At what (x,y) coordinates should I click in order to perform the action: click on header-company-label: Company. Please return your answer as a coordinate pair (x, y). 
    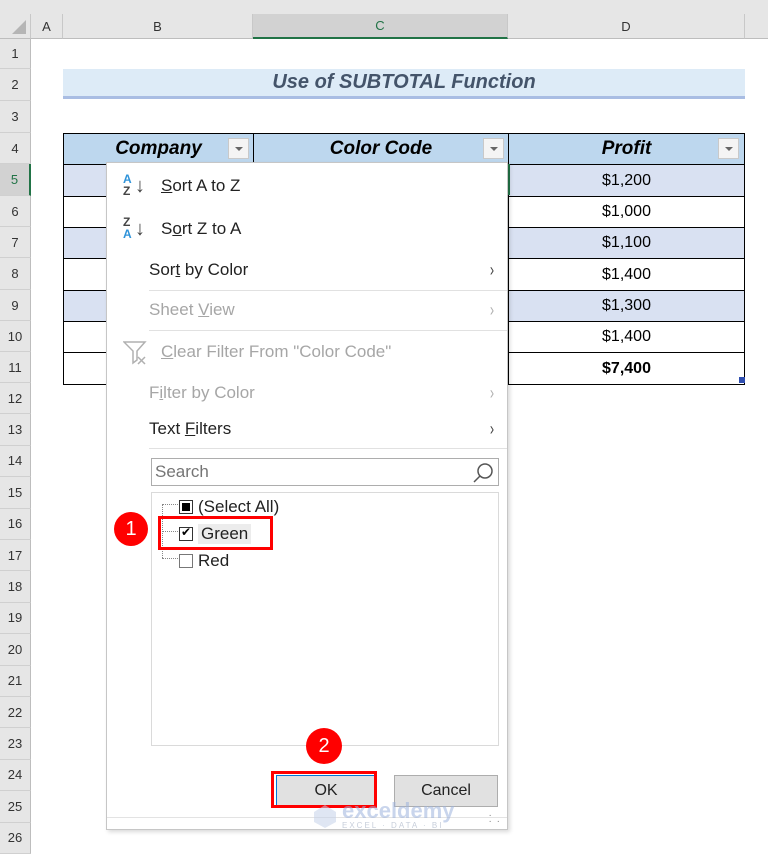
    Looking at the image, I should click on (158, 148).